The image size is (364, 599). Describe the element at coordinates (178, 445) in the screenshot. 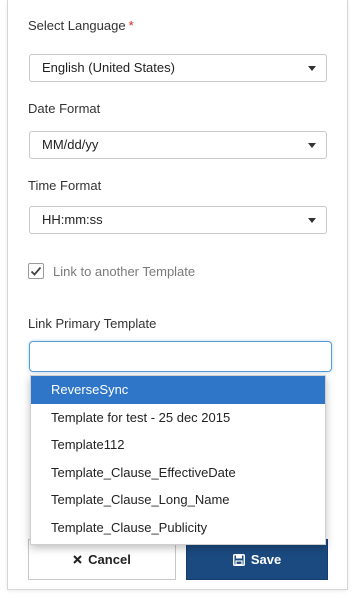

I see `dropdown-option: Template112` at that location.